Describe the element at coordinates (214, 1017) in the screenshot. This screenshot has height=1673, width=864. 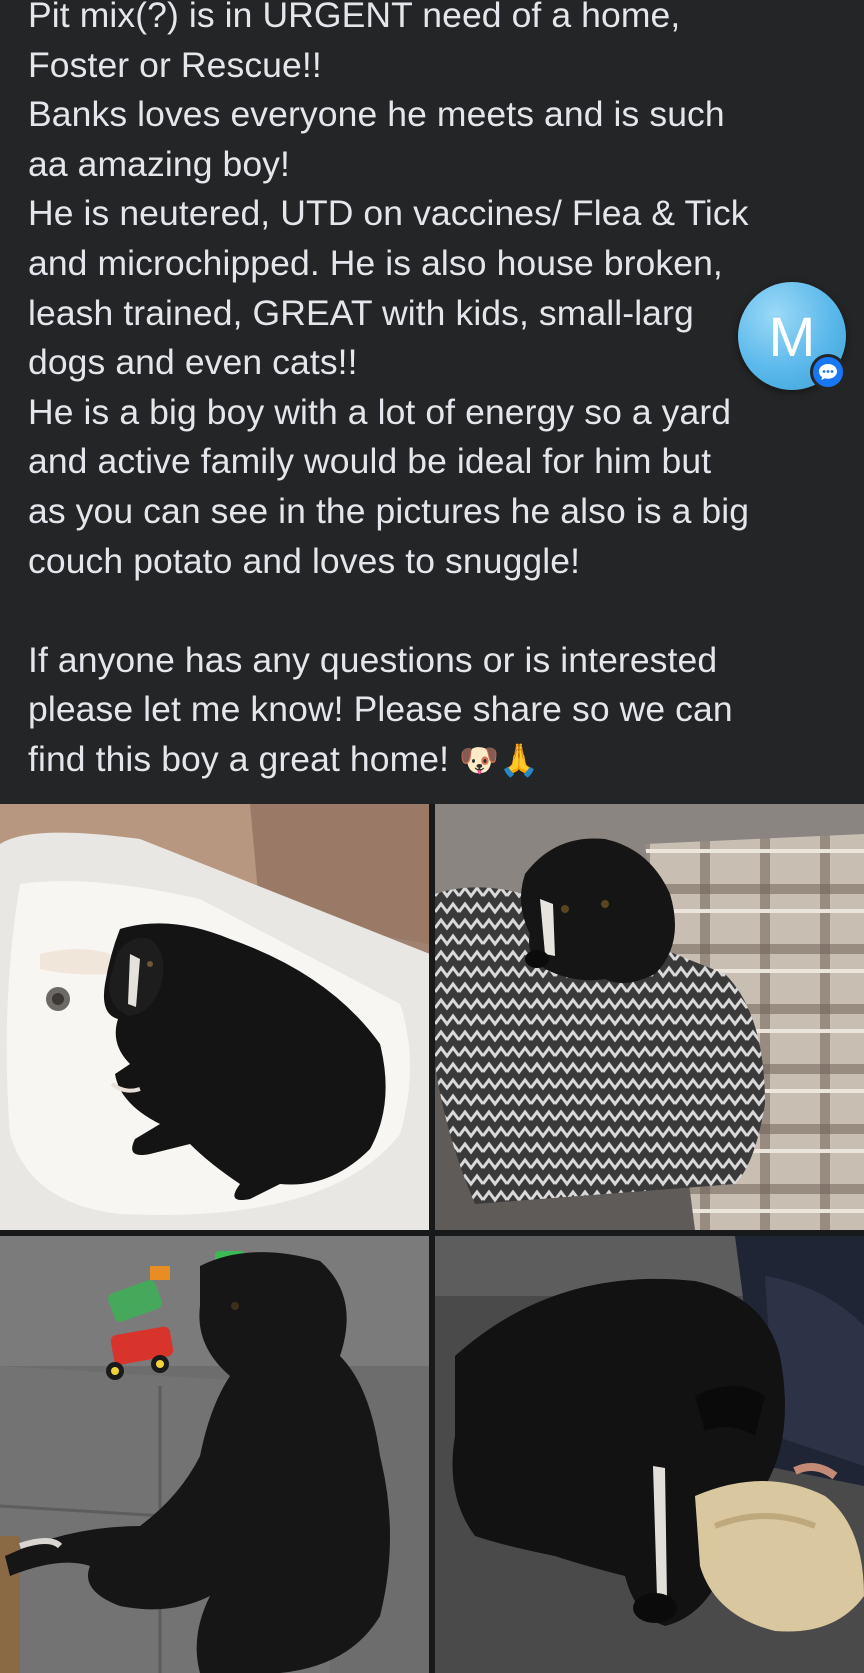
I see `dog-in-bathtub-photo` at that location.